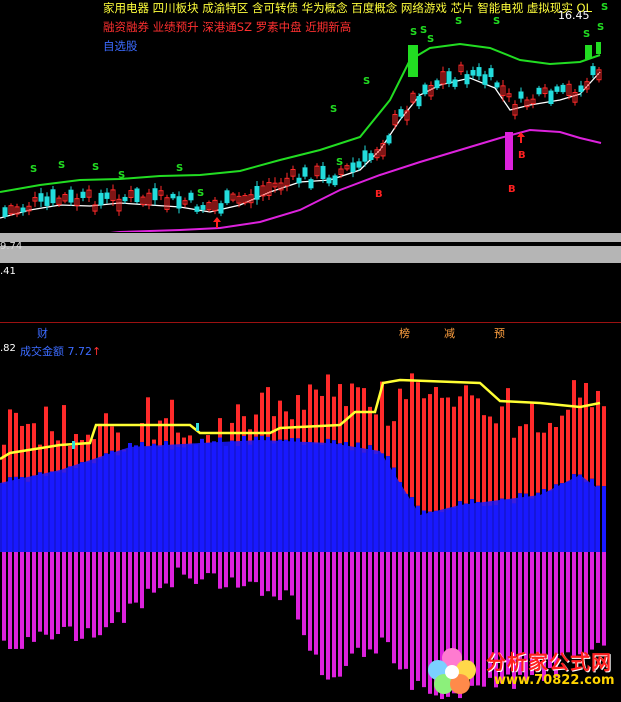 This screenshot has height=702, width=621. I want to click on event-tag-reduce: 减, so click(449, 333).